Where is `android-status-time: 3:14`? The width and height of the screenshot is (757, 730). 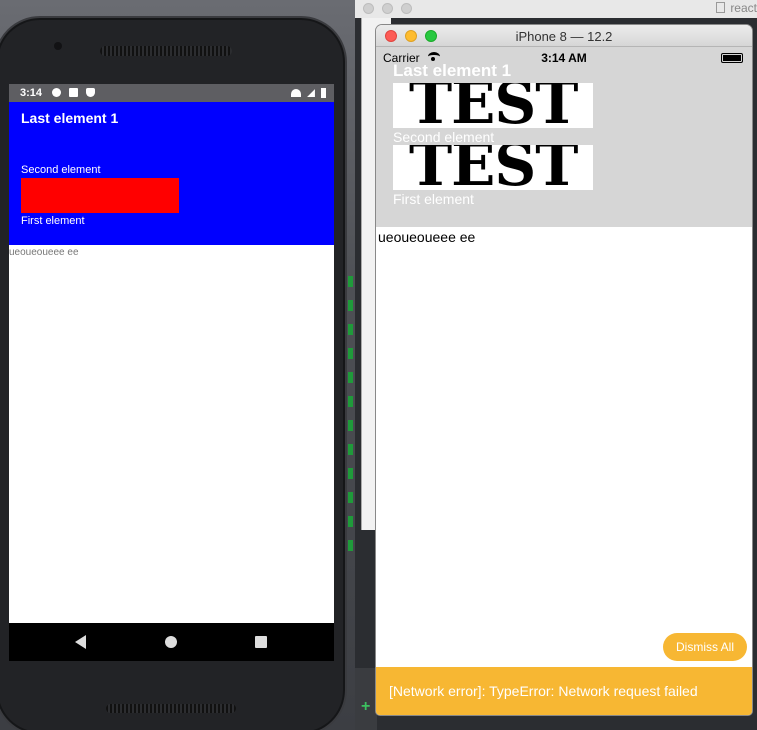 android-status-time: 3:14 is located at coordinates (31, 93).